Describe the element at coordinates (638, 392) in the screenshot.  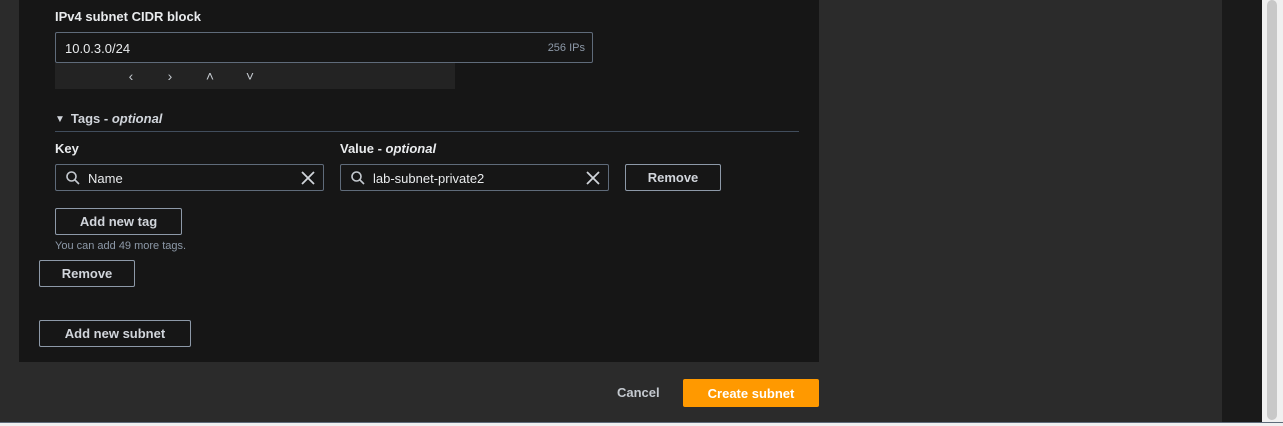
I see `cancel-button: Cancel` at that location.